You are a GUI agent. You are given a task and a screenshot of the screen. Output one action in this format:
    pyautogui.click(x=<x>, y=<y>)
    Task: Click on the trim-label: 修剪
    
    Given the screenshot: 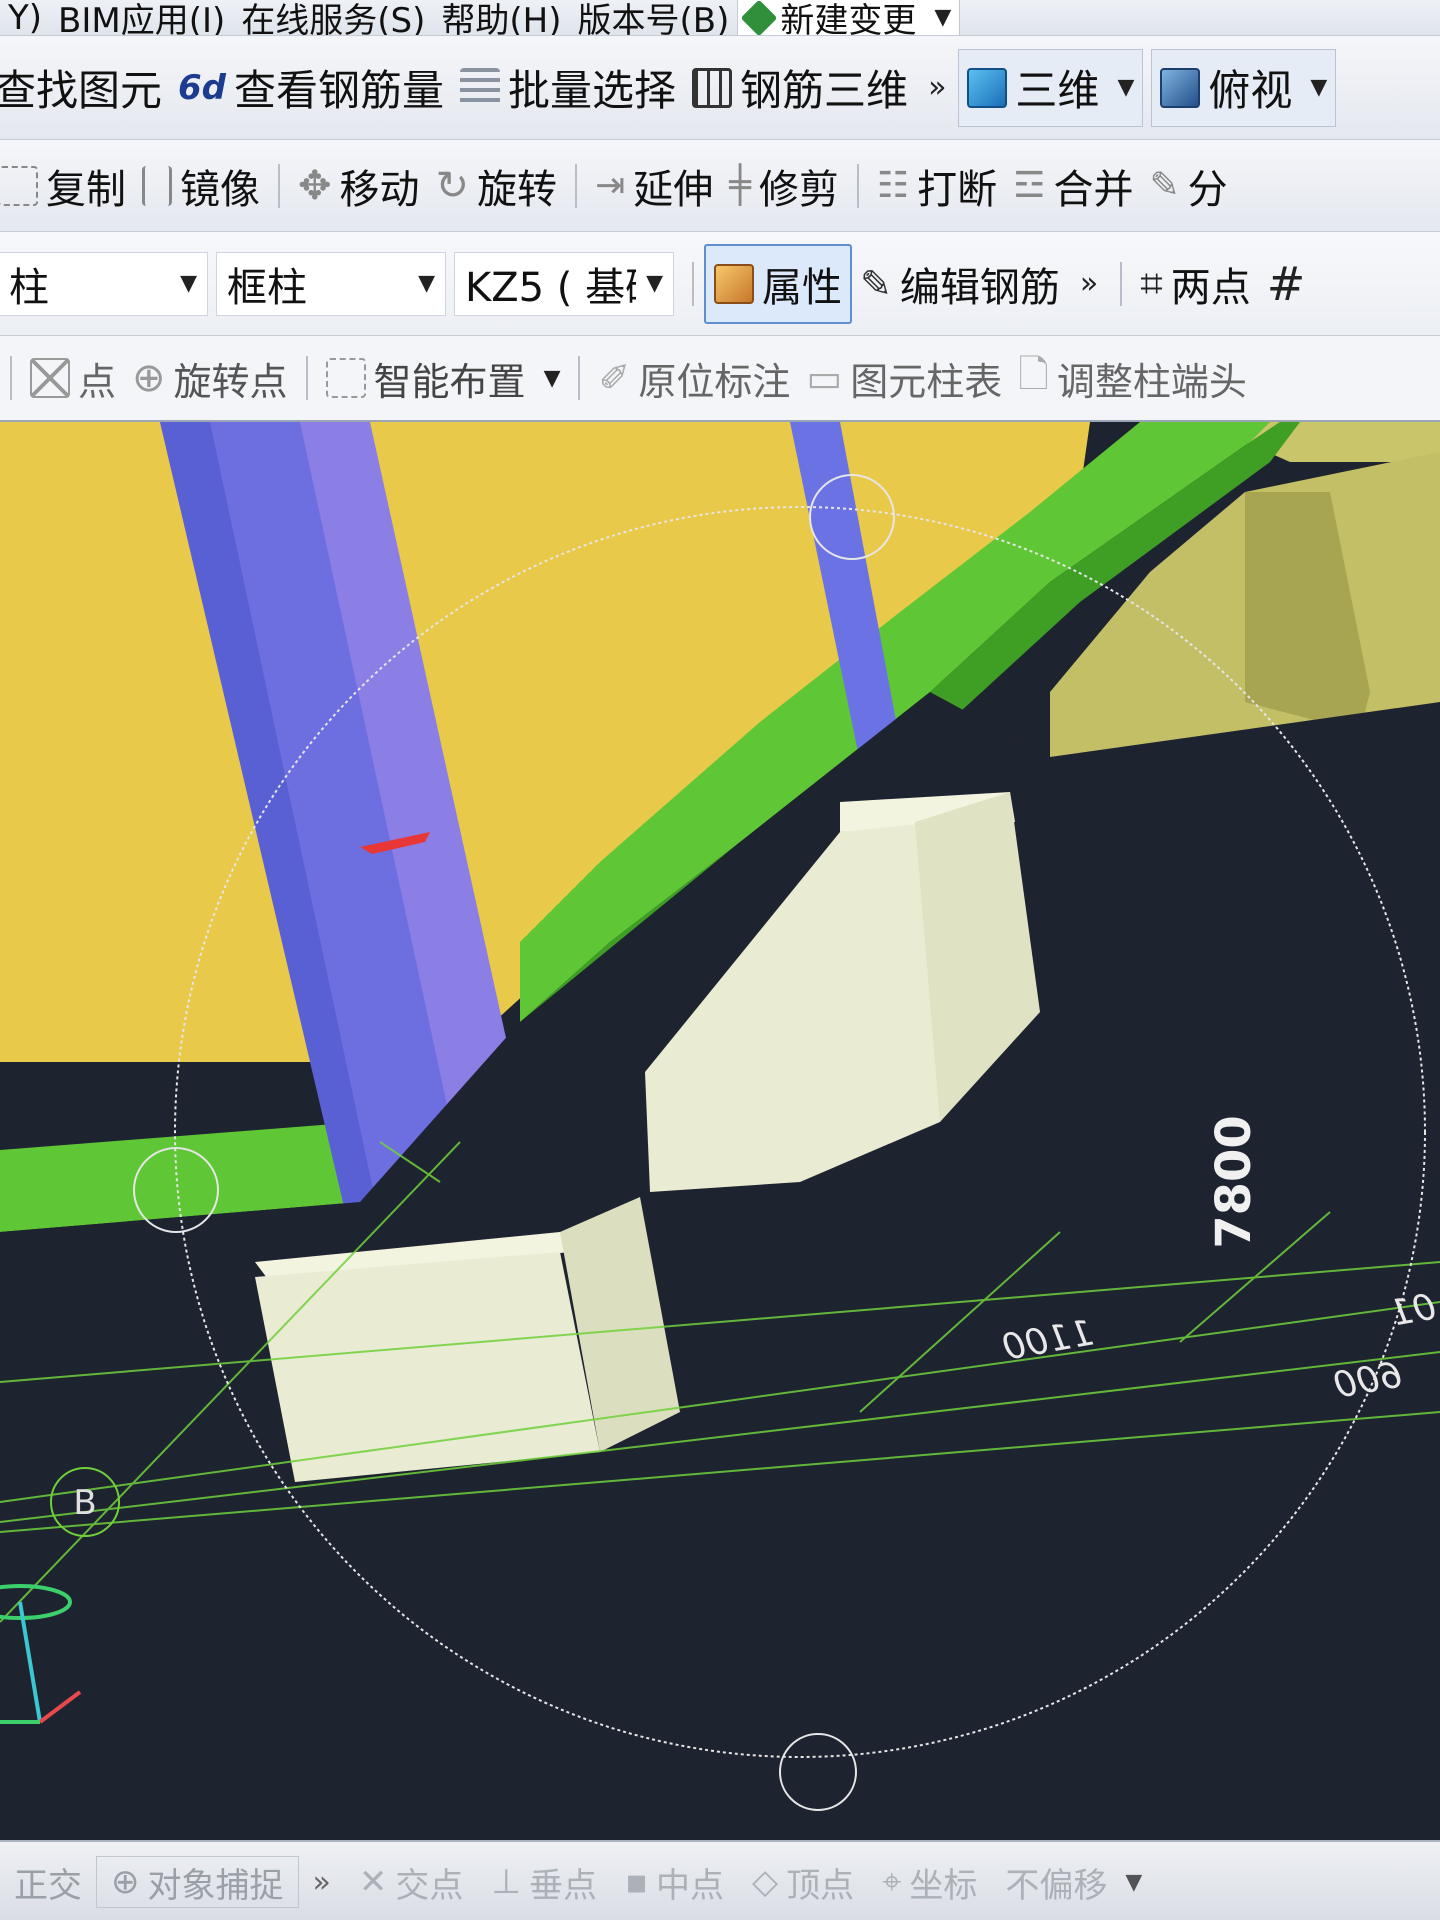 What is the action you would take?
    pyautogui.click(x=798, y=189)
    